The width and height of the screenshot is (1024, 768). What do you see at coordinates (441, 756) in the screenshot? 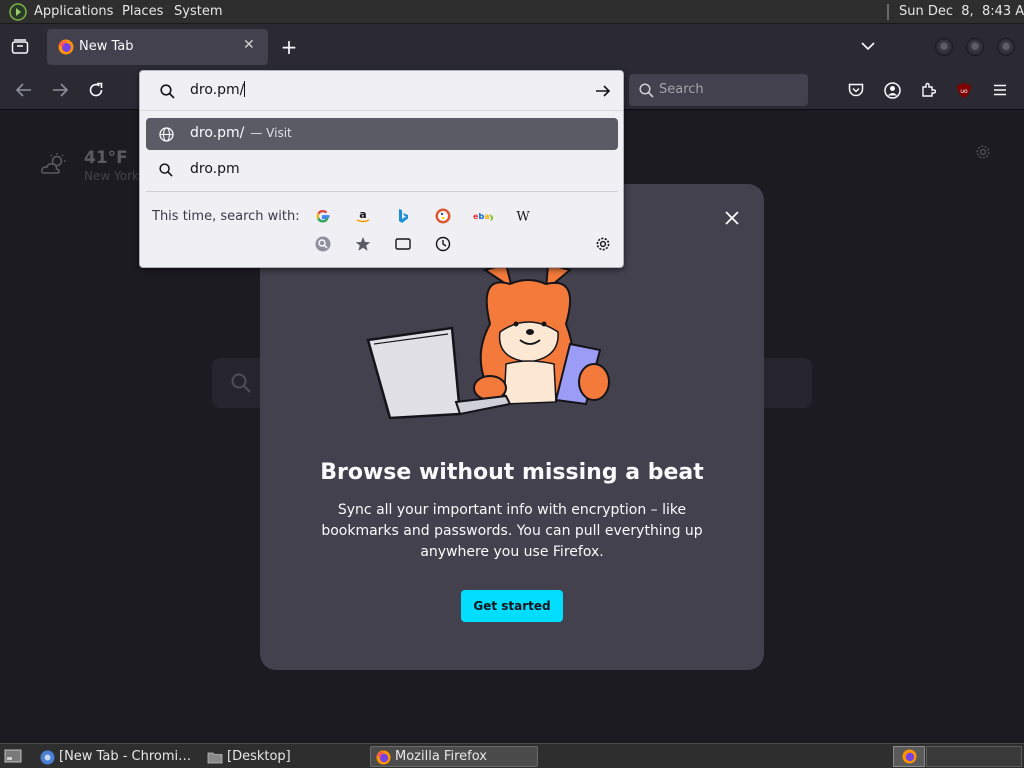
I see `taskbar-item-label: Mozilla Firefox` at bounding box center [441, 756].